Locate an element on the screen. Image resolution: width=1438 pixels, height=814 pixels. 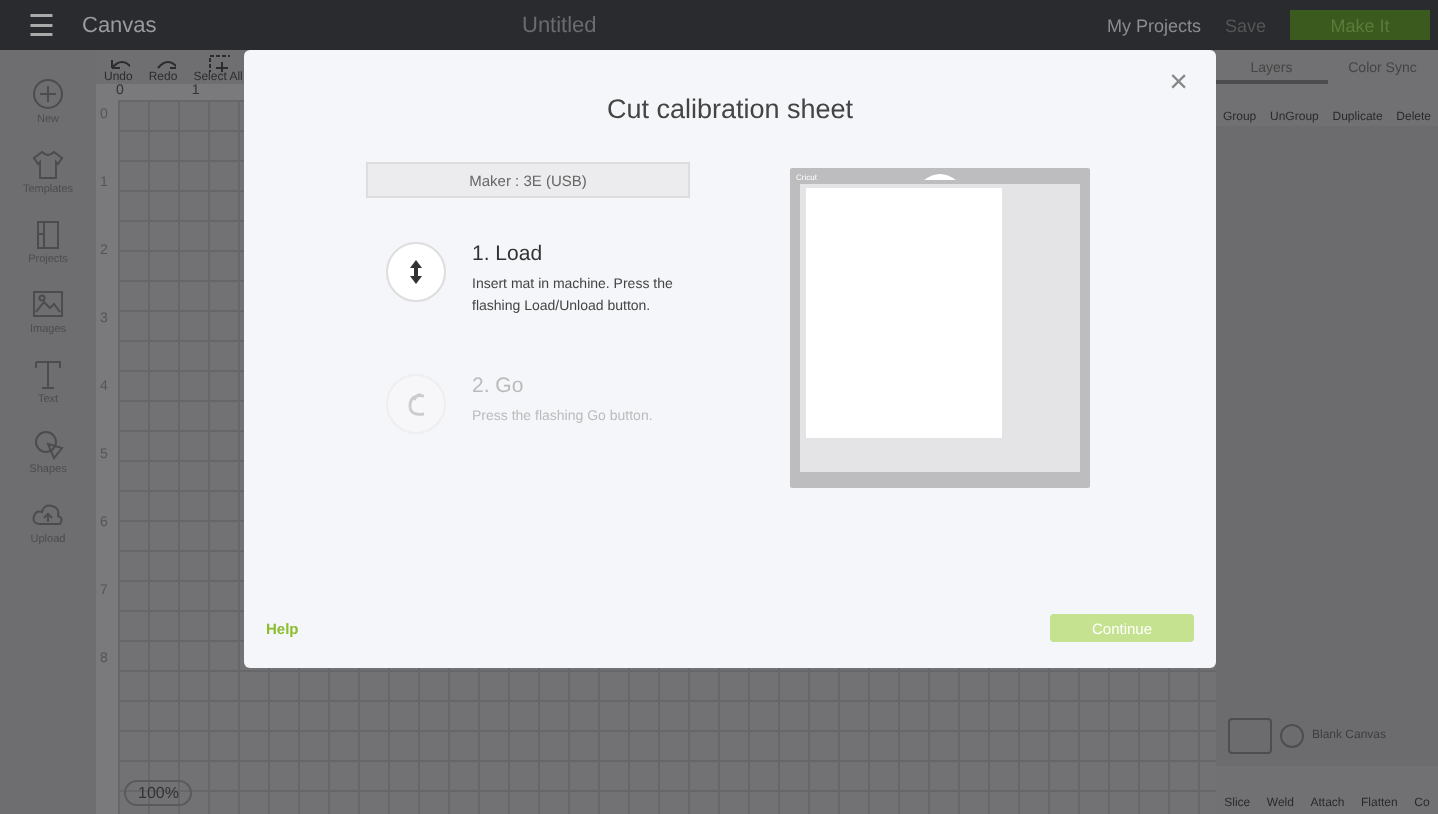
close-button: × is located at coordinates (1178, 84).